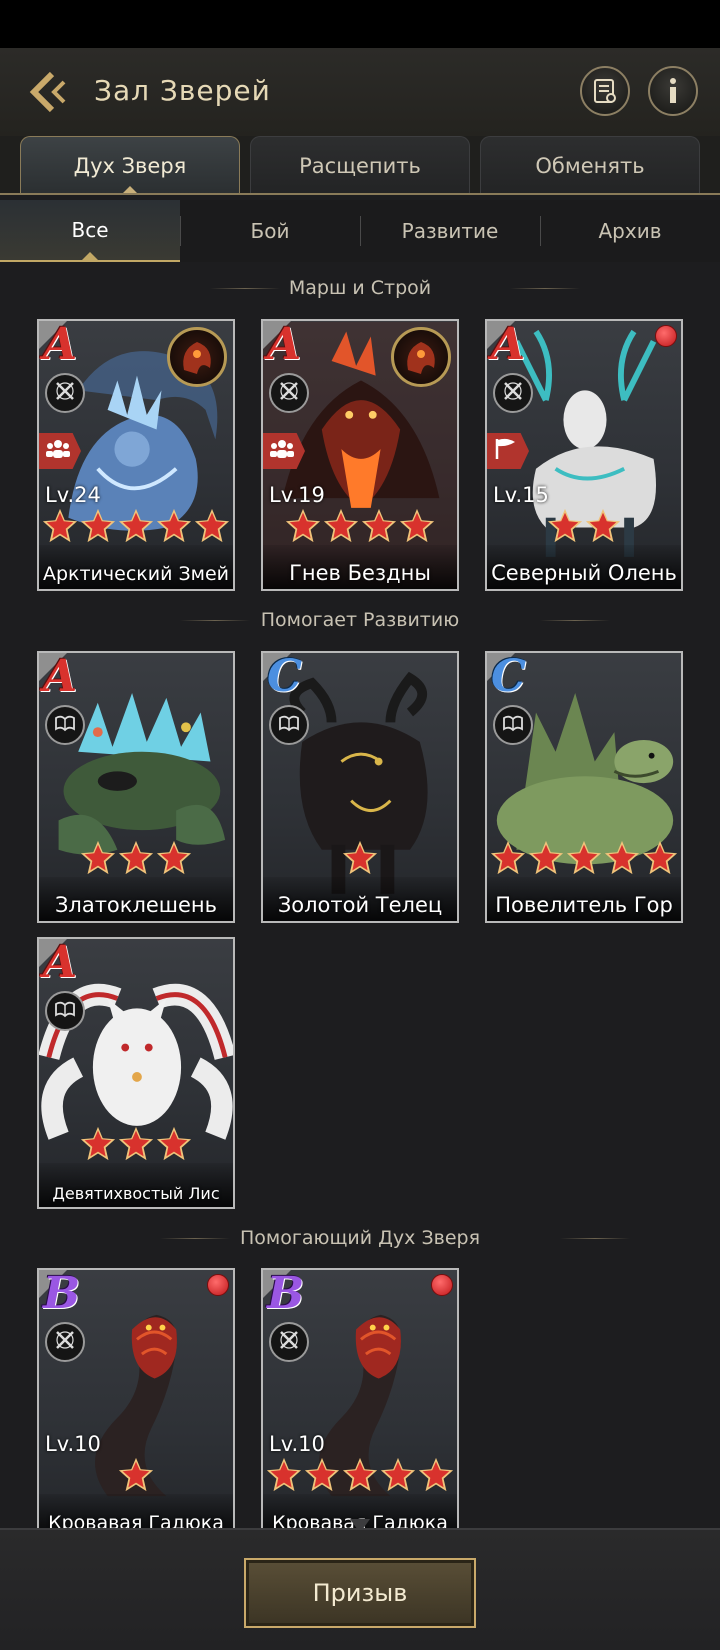  I want to click on level-label: Lv.24, so click(73, 495).